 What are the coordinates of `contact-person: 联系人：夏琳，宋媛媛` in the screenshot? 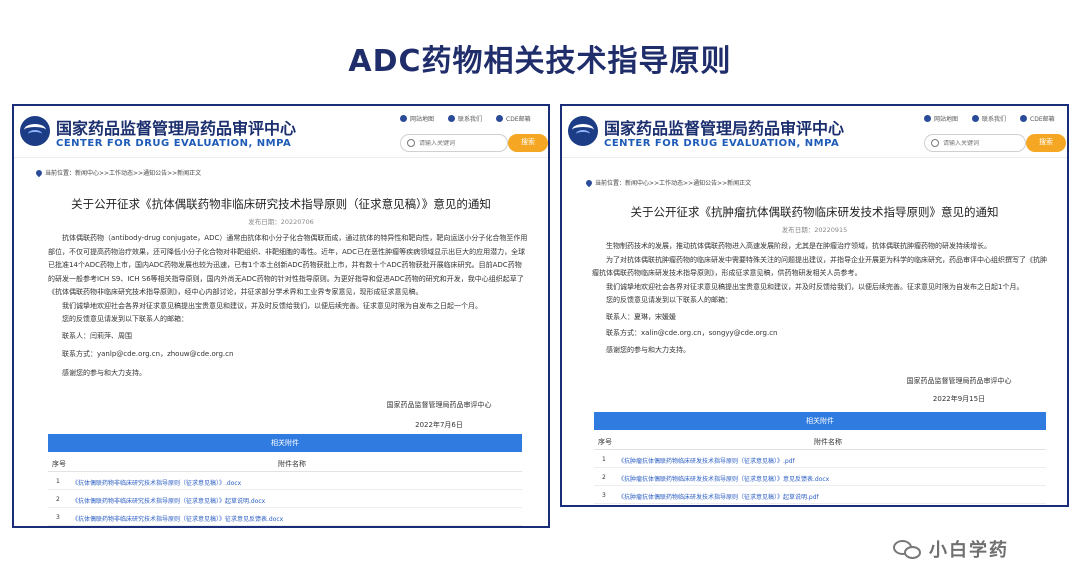 It's located at (641, 316).